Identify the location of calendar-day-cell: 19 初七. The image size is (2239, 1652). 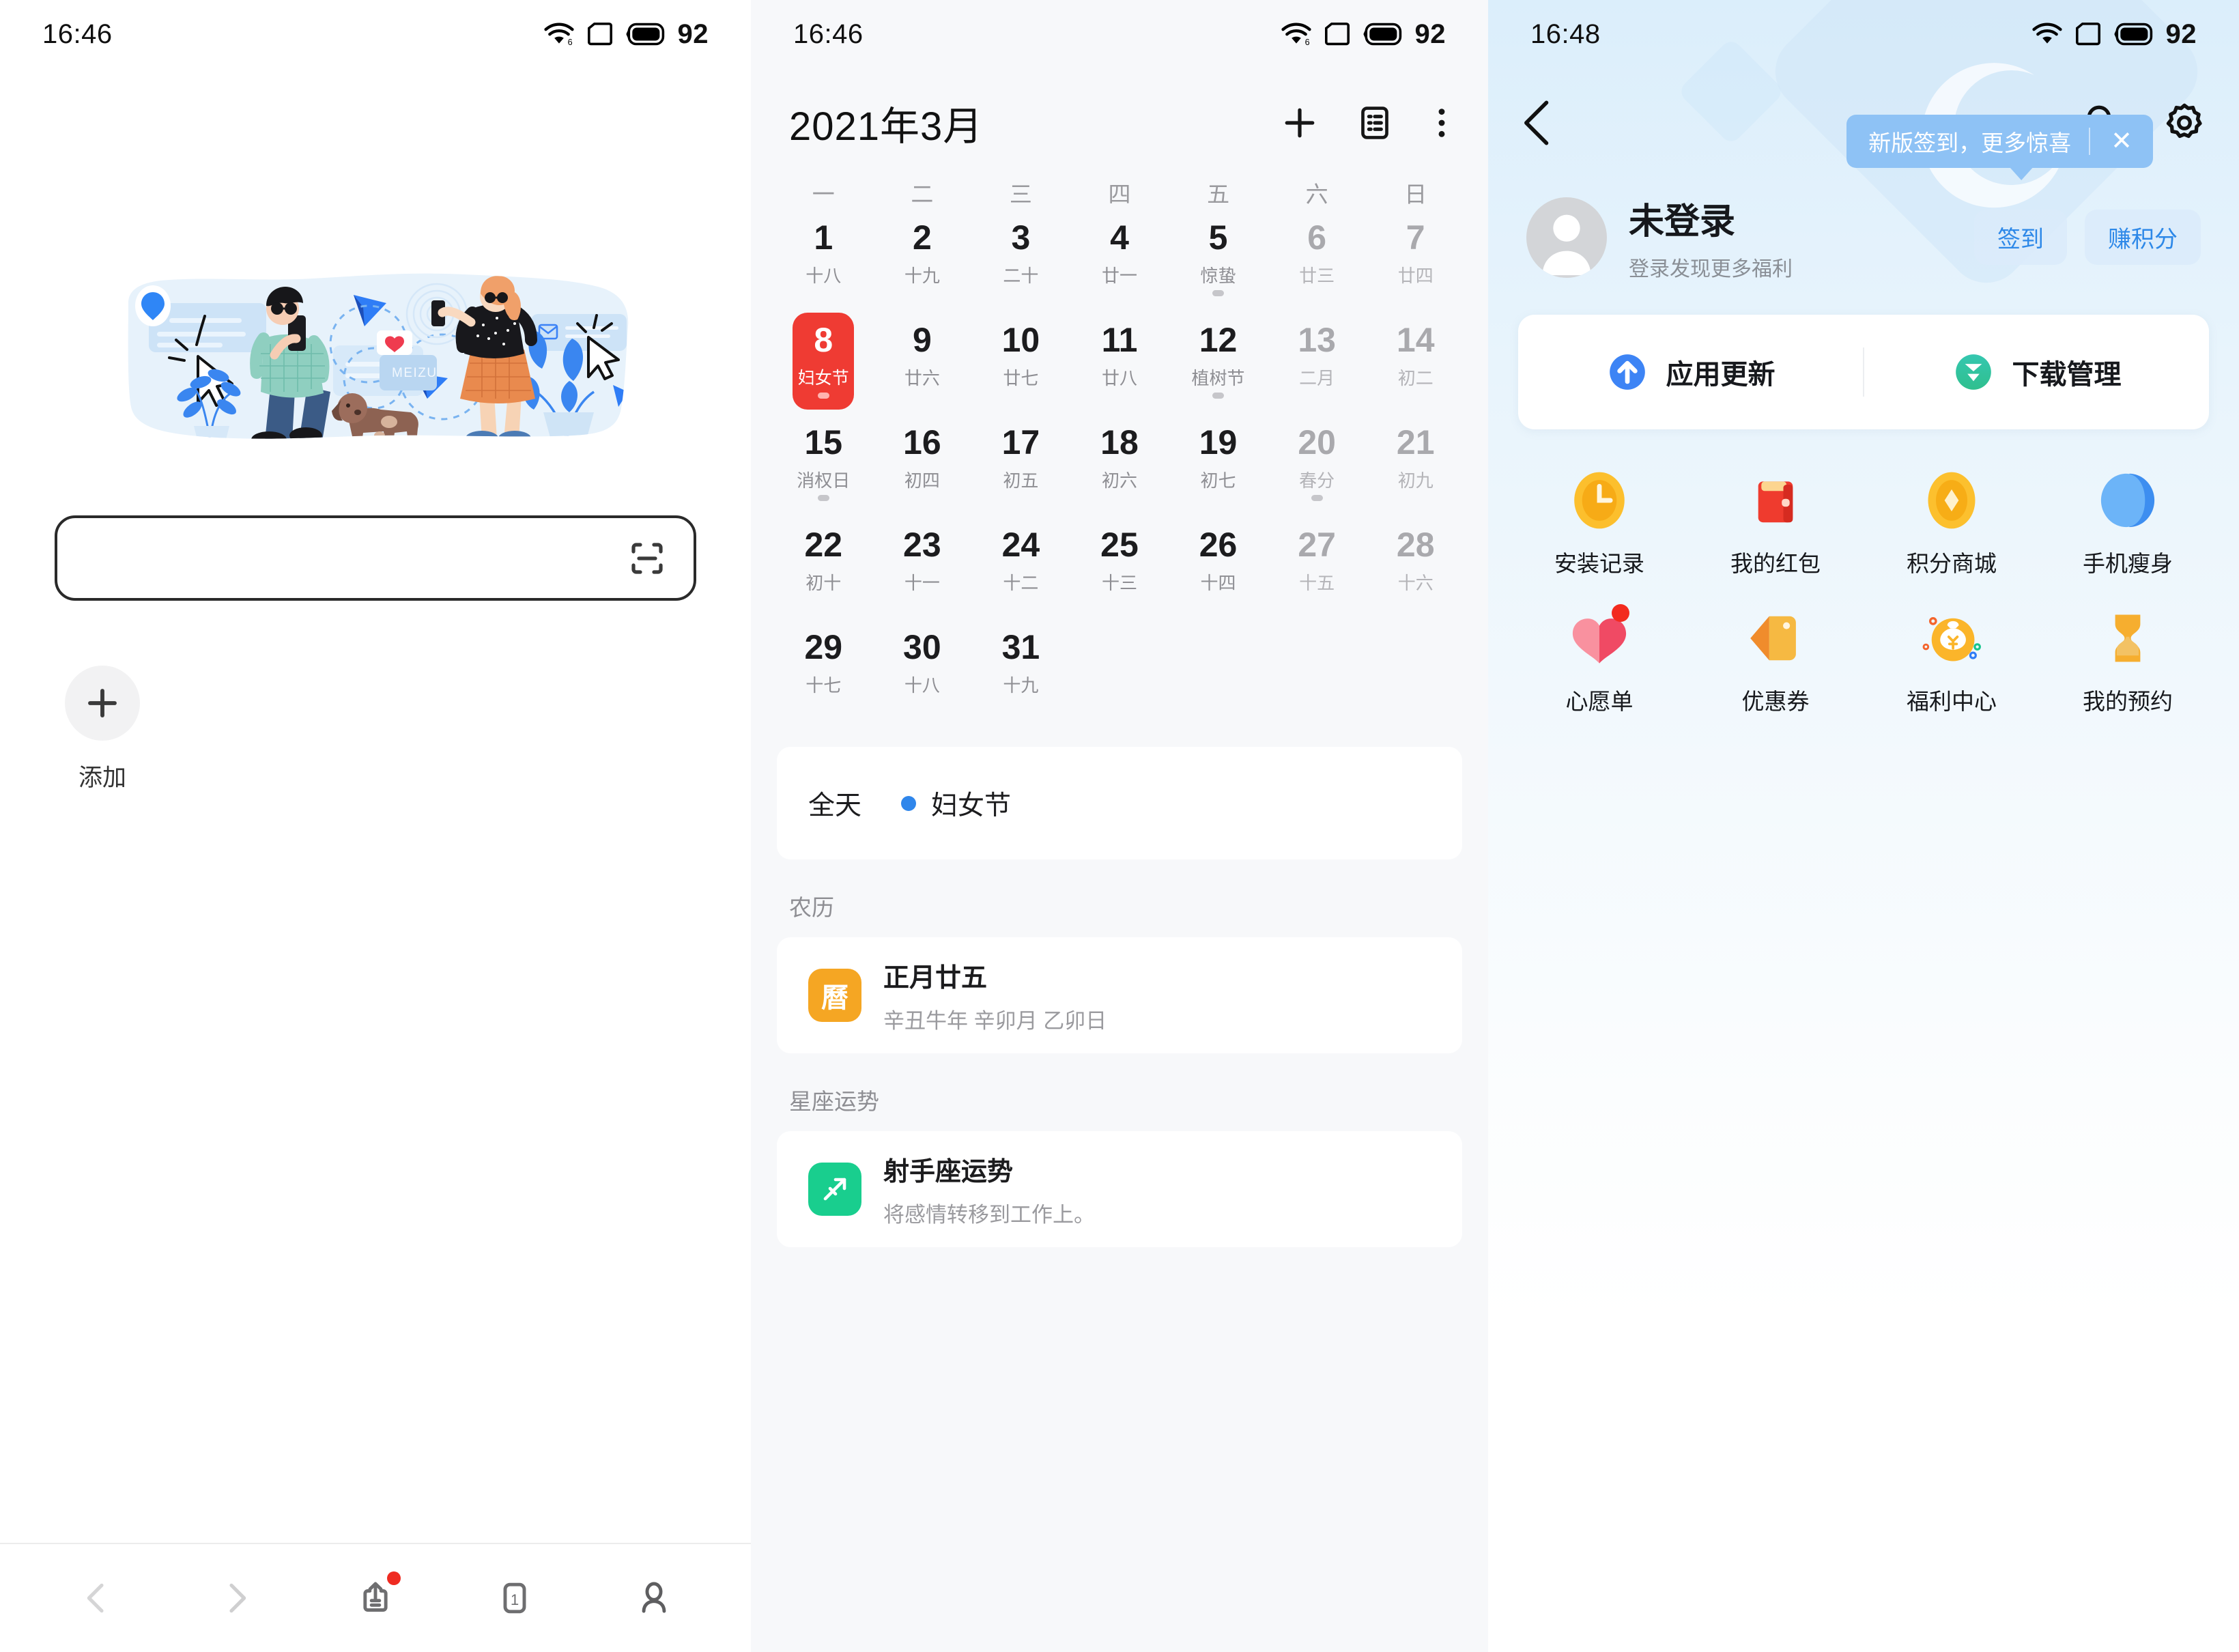
(1218, 465).